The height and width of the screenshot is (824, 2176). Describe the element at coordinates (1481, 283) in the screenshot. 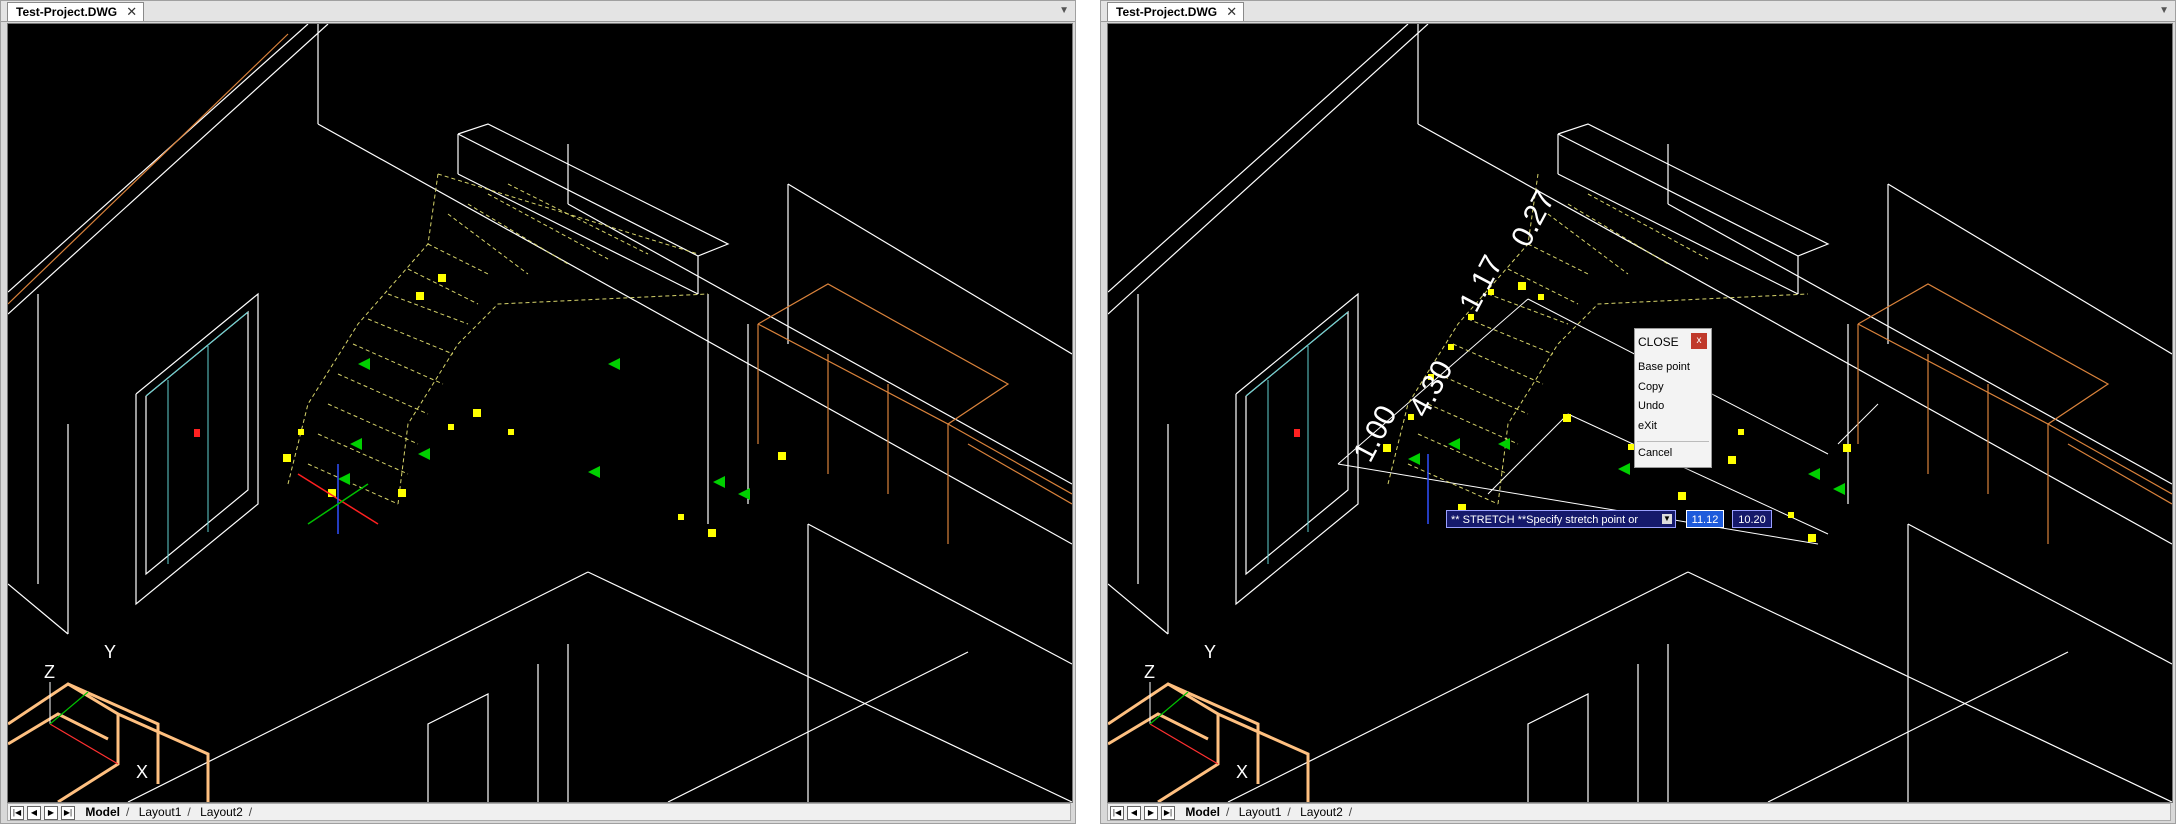

I see `dimension-text: 1.17` at that location.